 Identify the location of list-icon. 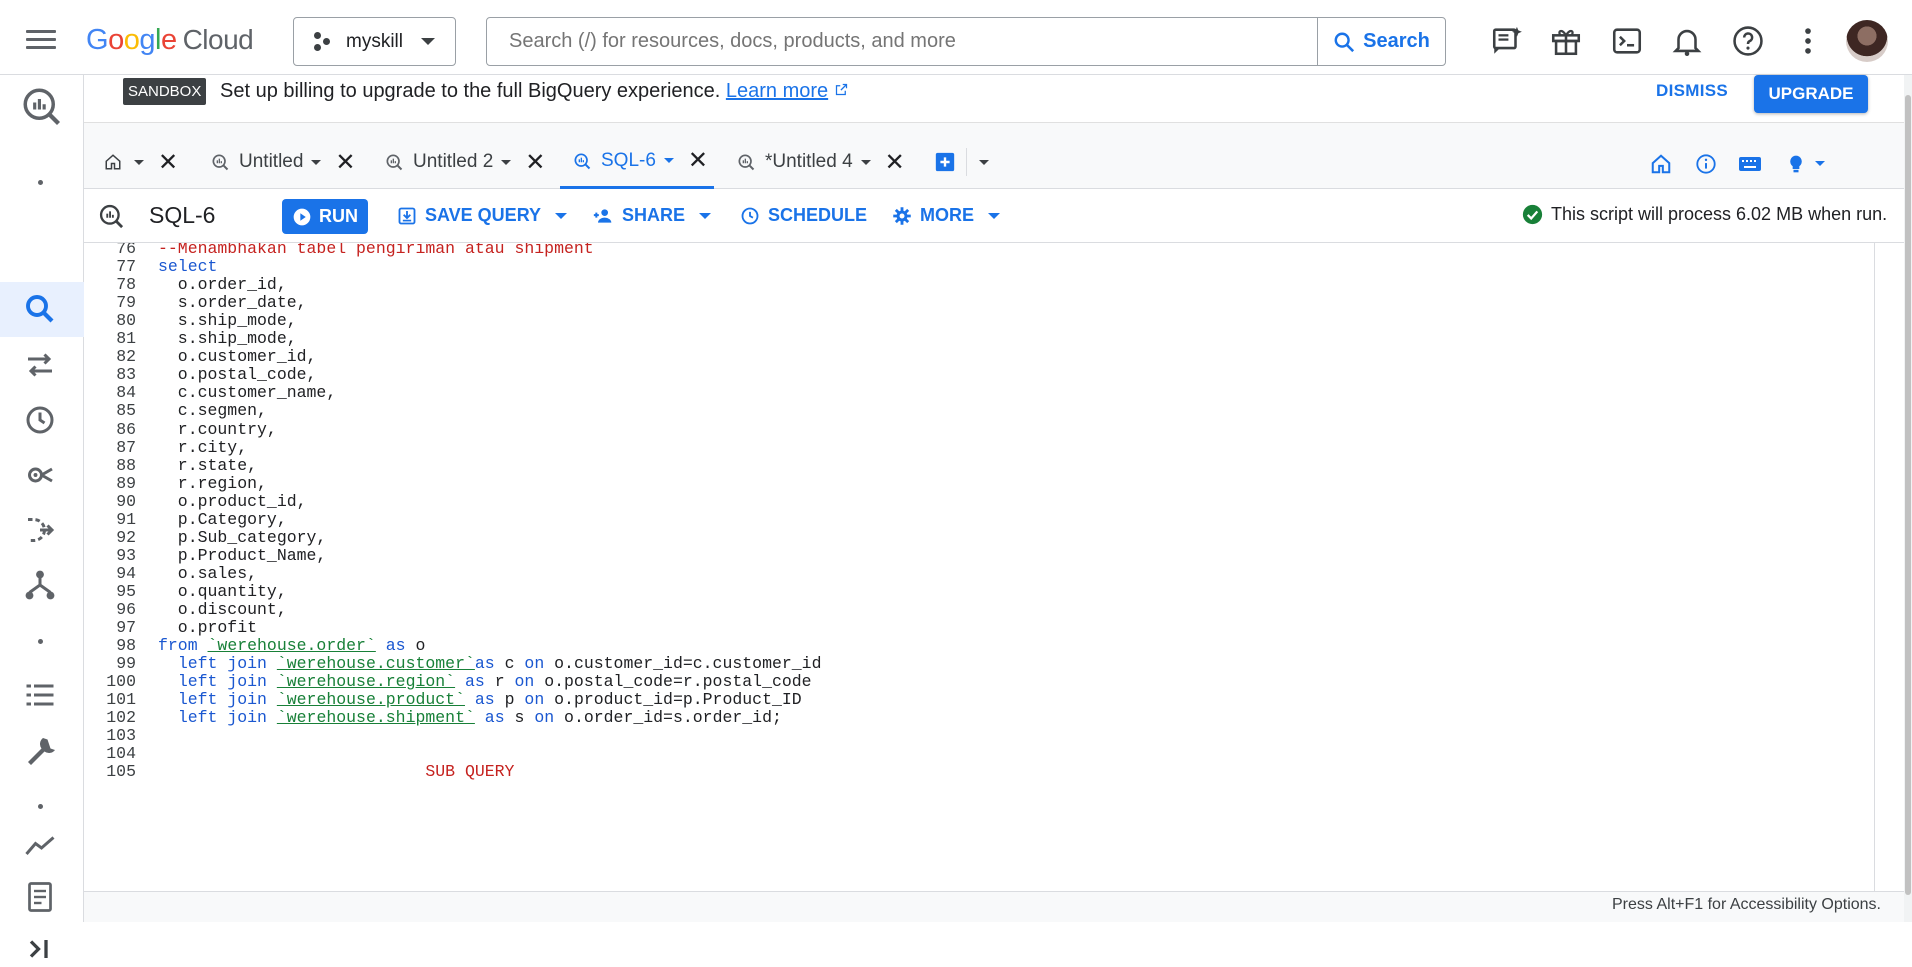
(40, 695).